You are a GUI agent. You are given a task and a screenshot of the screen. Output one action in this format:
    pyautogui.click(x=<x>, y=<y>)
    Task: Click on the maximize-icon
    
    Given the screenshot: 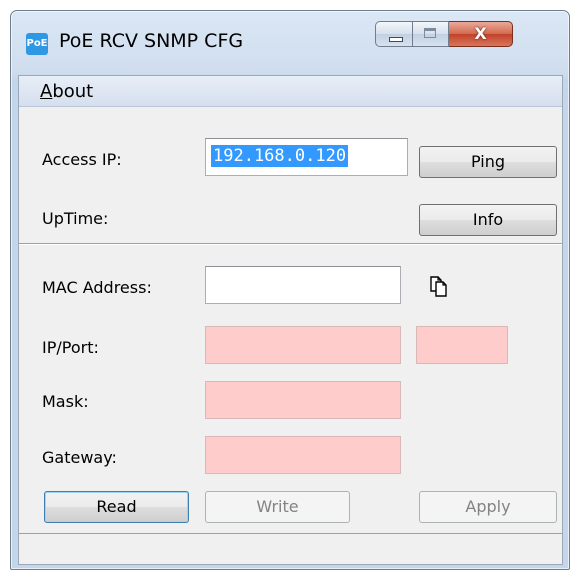 What is the action you would take?
    pyautogui.click(x=430, y=33)
    